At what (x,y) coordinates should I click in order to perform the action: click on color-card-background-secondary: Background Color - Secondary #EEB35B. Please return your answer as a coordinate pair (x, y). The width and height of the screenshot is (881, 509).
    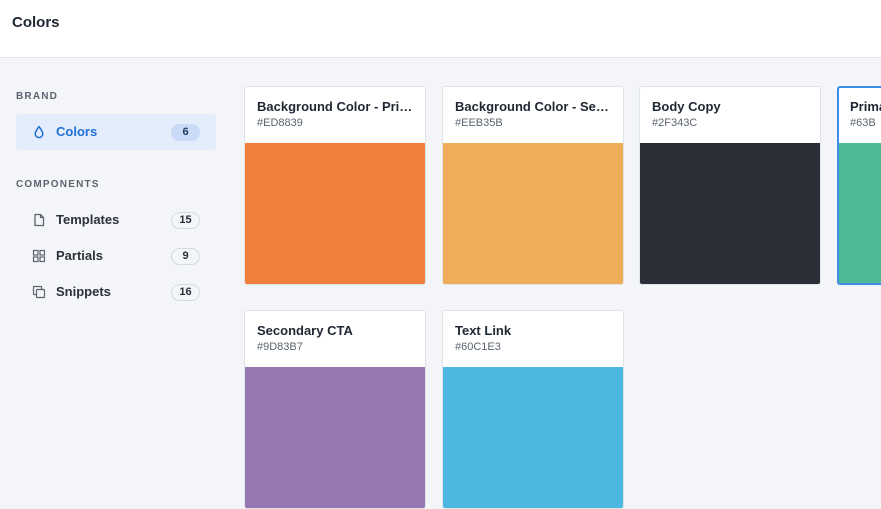
    Looking at the image, I should click on (533, 185).